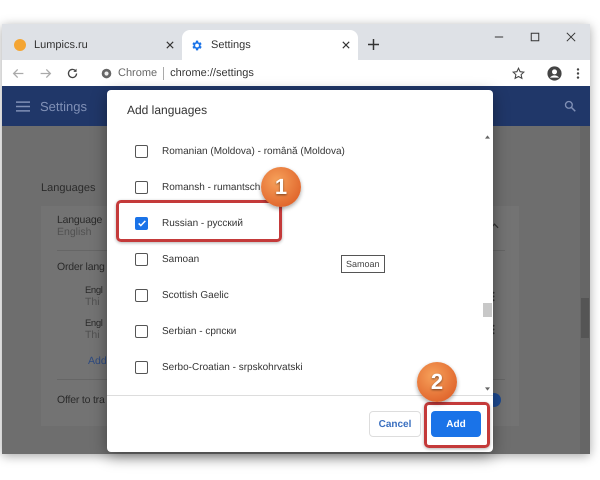  I want to click on origin-label: Chrome, so click(138, 73).